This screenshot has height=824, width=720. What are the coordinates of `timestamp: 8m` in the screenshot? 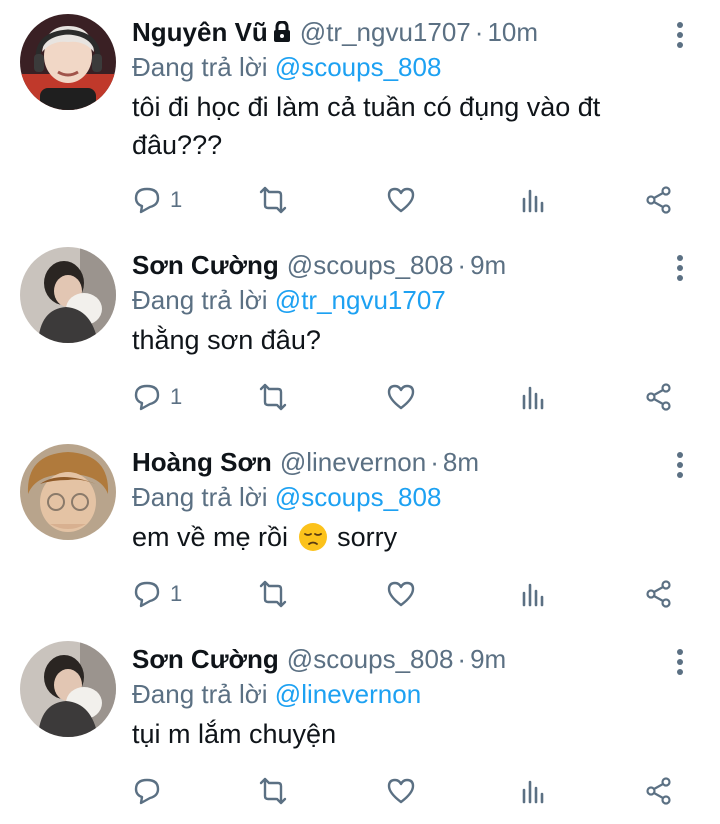 It's located at (461, 462).